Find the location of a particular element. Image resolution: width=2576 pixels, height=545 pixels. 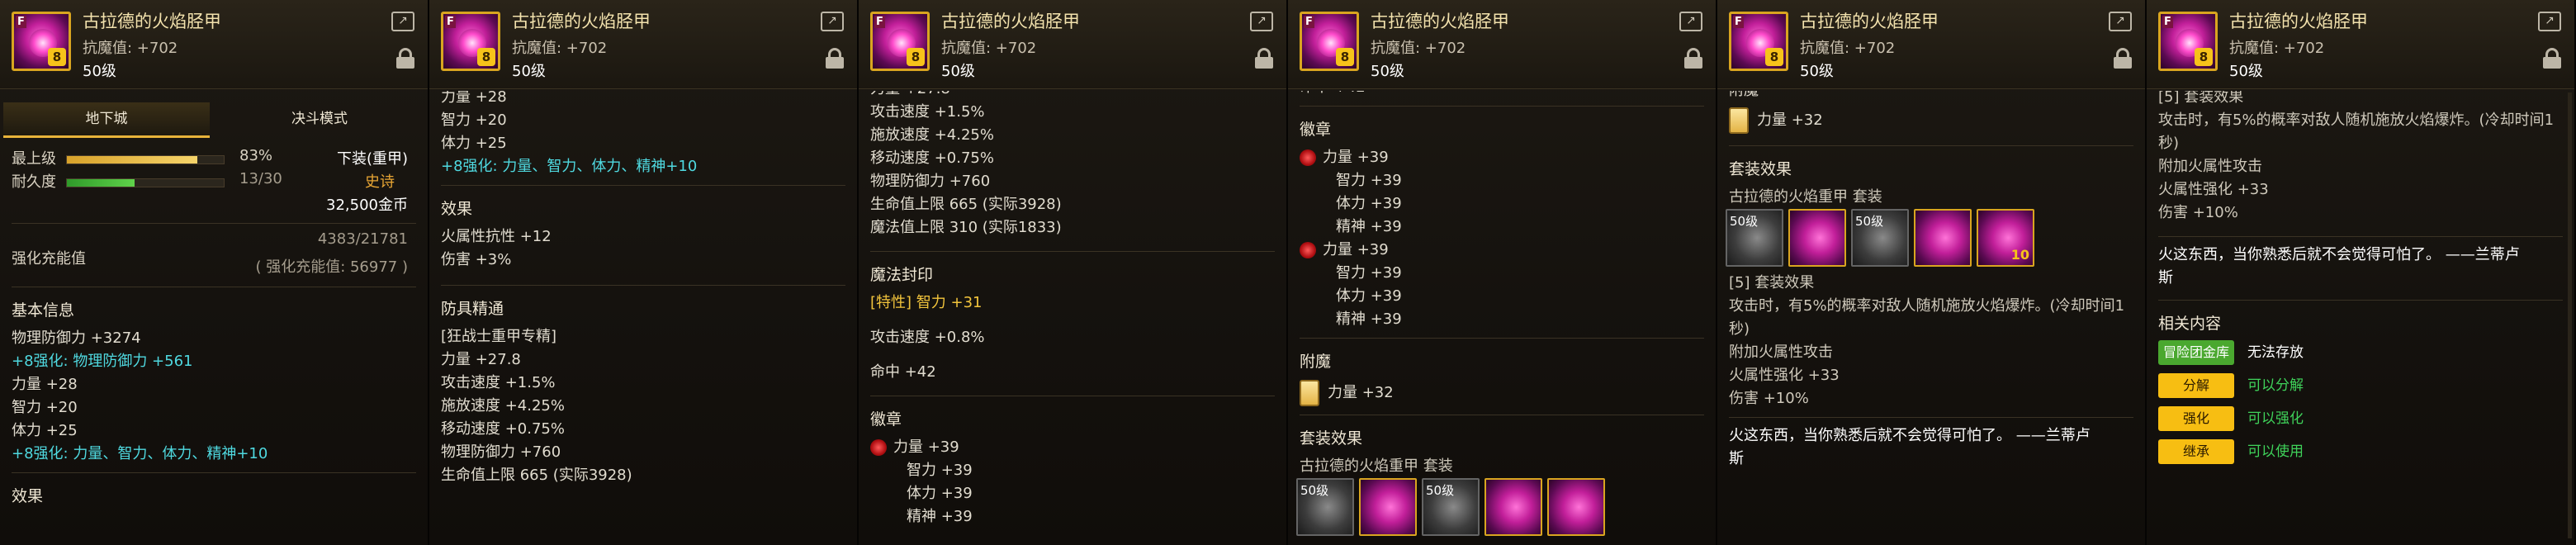

grade-row: 最上级 83% 下装(重甲) is located at coordinates (214, 158).